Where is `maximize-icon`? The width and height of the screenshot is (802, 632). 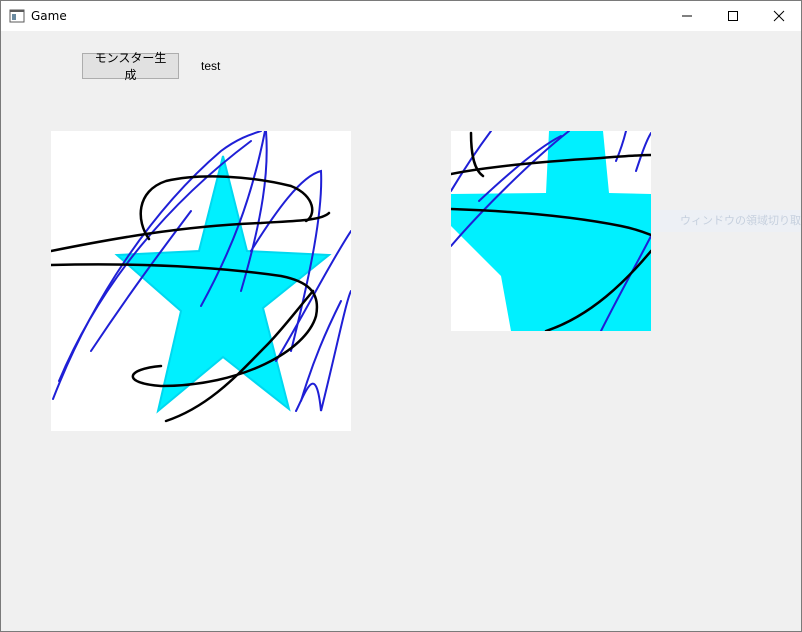 maximize-icon is located at coordinates (733, 16).